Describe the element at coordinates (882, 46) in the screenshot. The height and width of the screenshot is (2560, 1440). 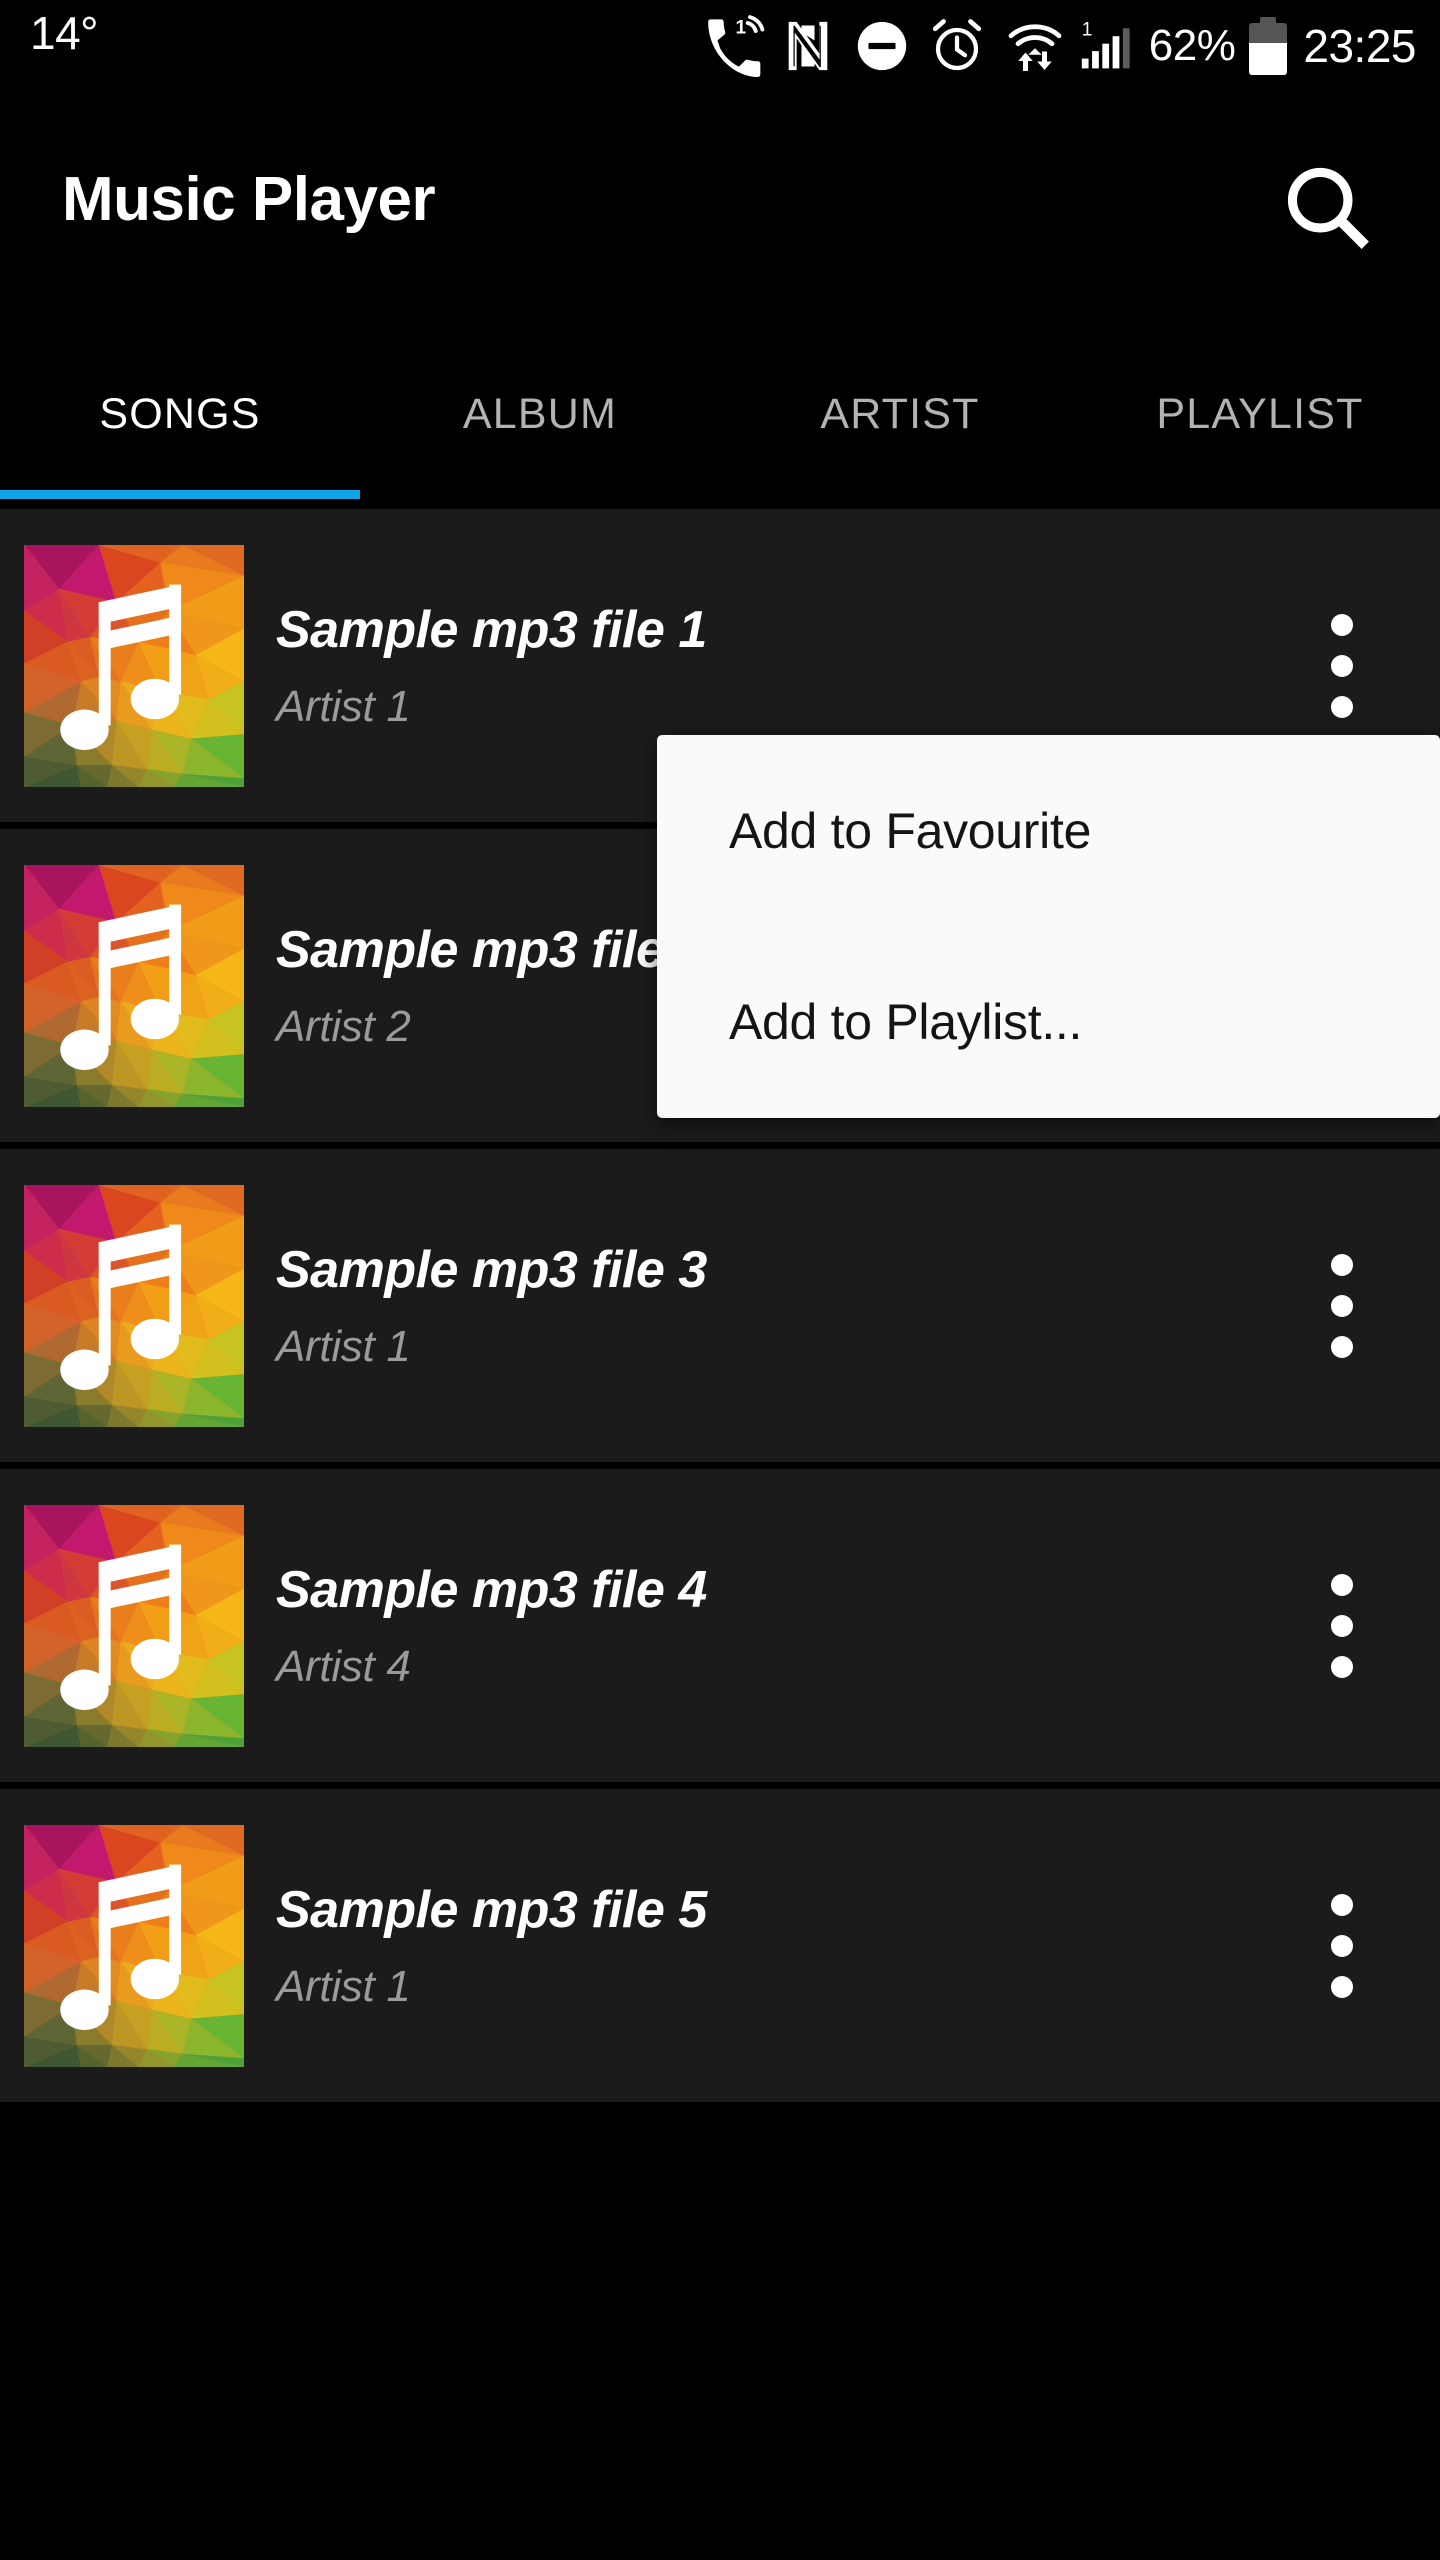
I see `do-not-disturb-icon` at that location.